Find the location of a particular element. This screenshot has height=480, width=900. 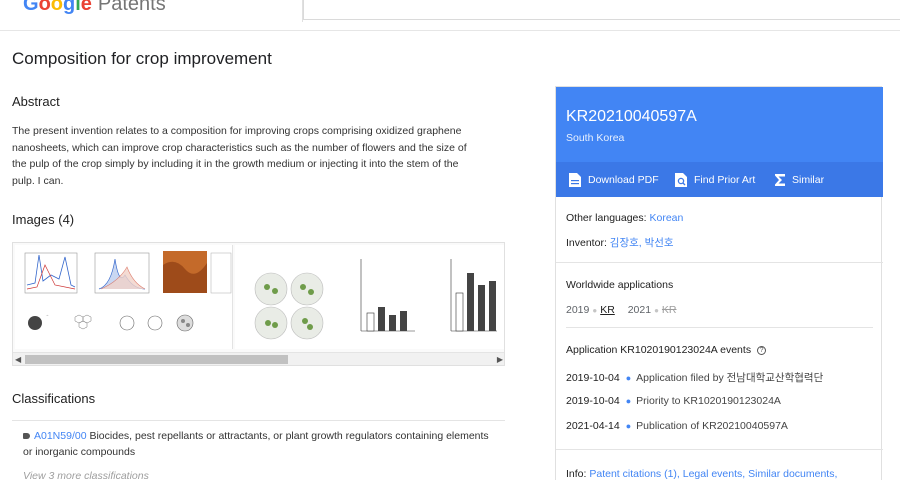

scroll-right-arrow-icon: ▶ is located at coordinates (500, 359).